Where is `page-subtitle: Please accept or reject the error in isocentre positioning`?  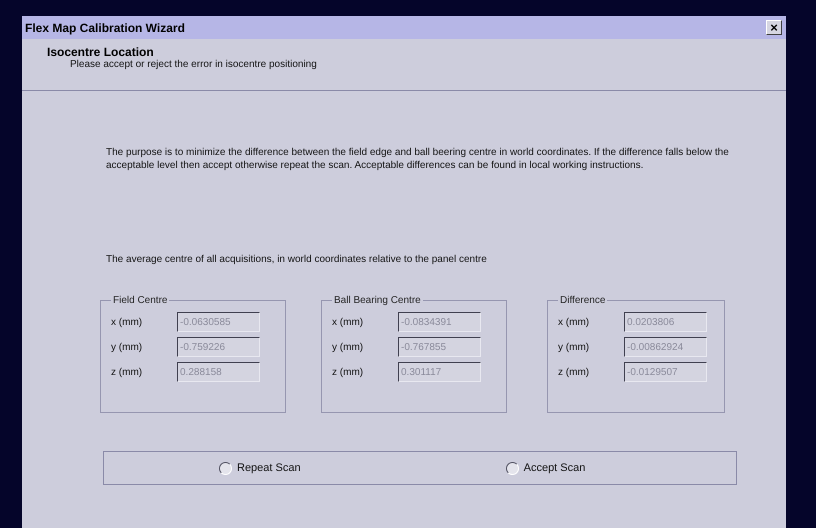
page-subtitle: Please accept or reject the error in isocentre positioning is located at coordinates (193, 64).